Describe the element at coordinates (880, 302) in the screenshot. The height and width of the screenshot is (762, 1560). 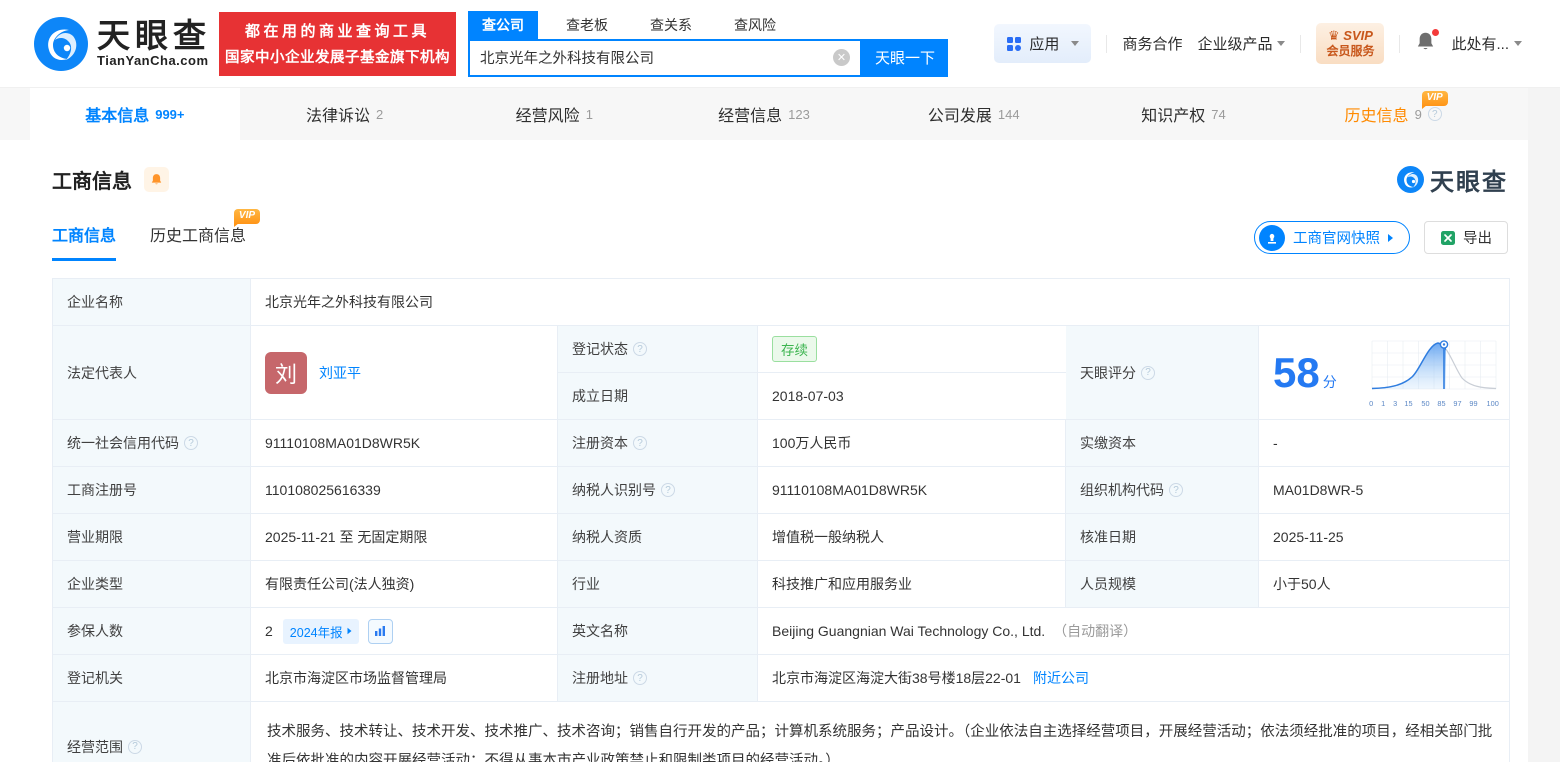
I see `company-name-value: 北京光年之外科技有限公司` at that location.